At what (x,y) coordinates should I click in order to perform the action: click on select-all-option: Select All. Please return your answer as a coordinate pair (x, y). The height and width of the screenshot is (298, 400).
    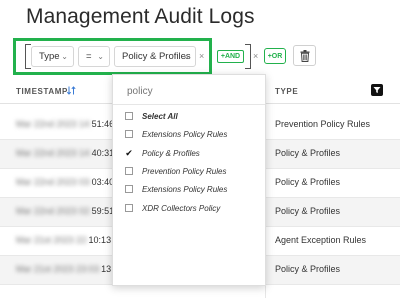
    Looking at the image, I should click on (151, 116).